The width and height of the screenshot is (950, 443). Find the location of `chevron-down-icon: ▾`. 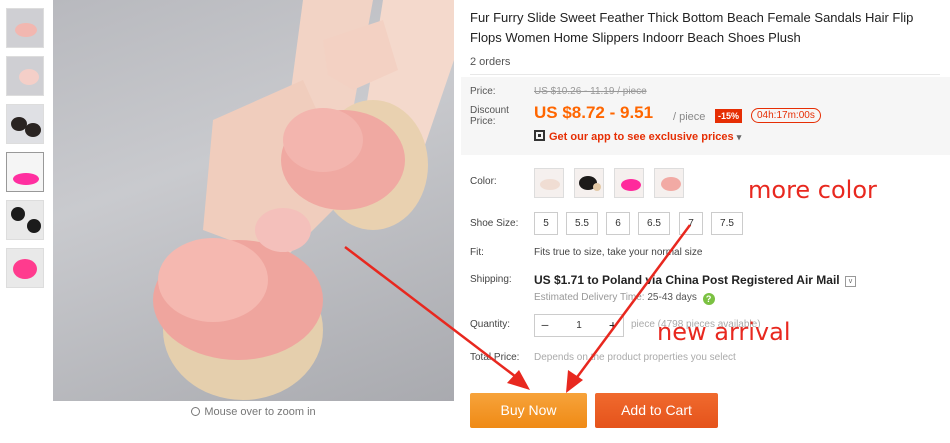

chevron-down-icon: ▾ is located at coordinates (739, 137).